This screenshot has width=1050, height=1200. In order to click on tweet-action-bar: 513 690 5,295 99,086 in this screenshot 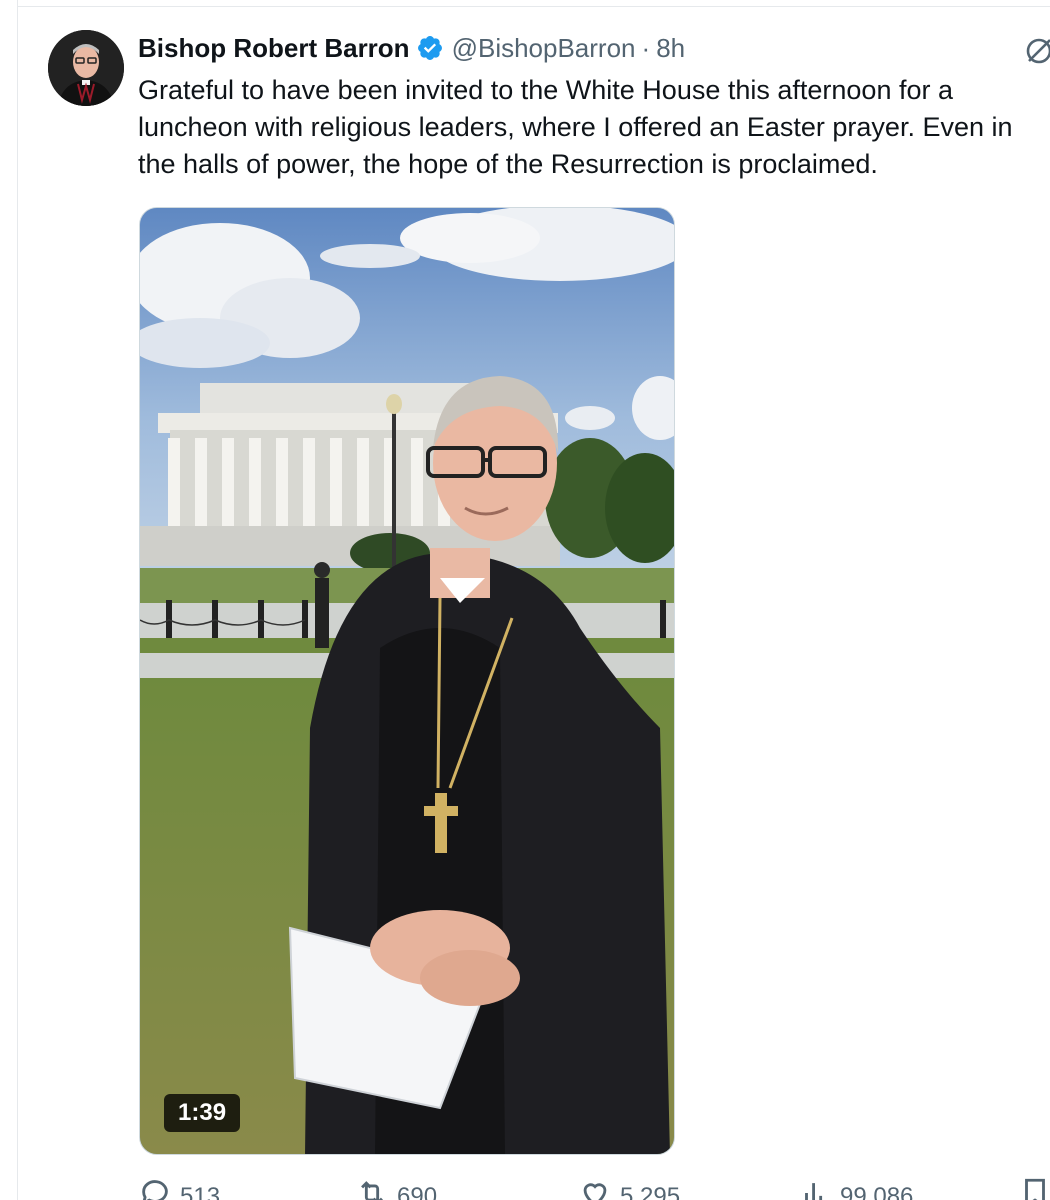, I will do `click(525, 1188)`.